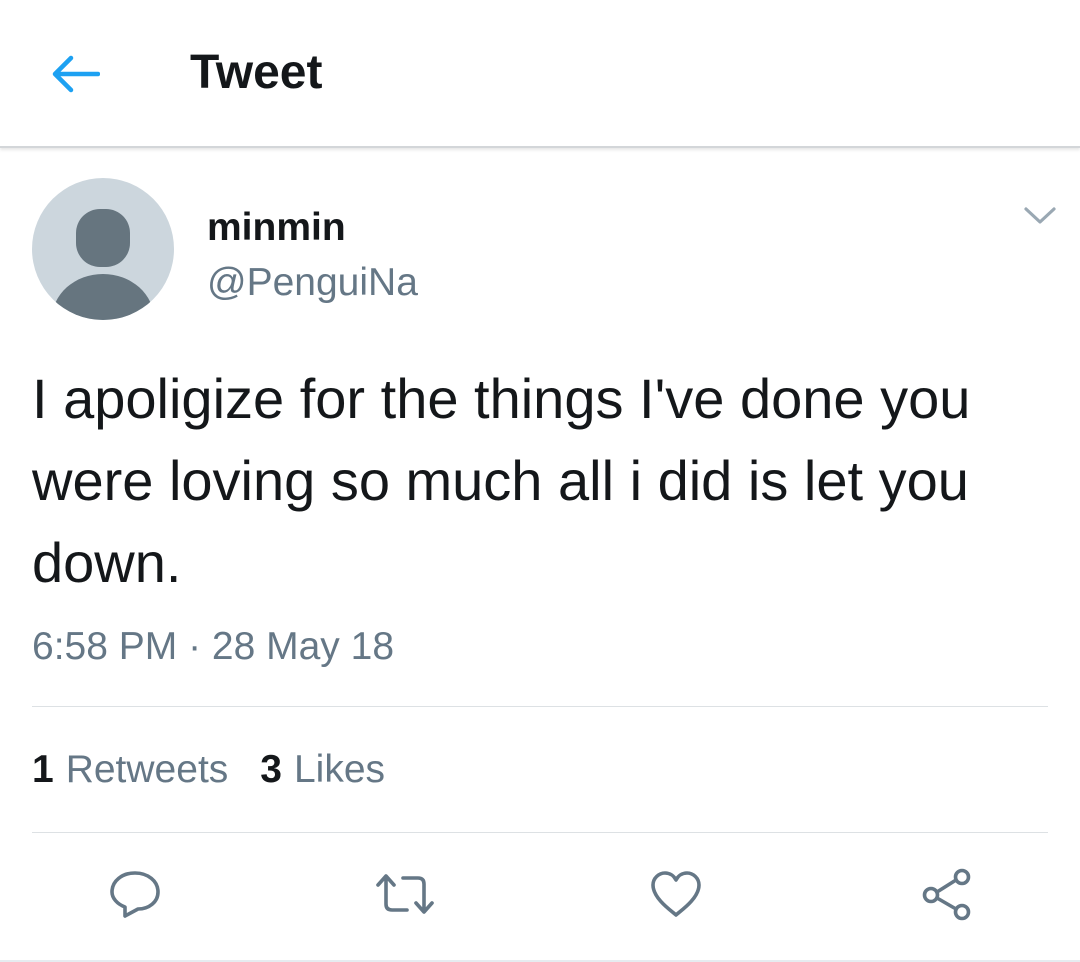 The height and width of the screenshot is (962, 1080). I want to click on share-button, so click(946, 894).